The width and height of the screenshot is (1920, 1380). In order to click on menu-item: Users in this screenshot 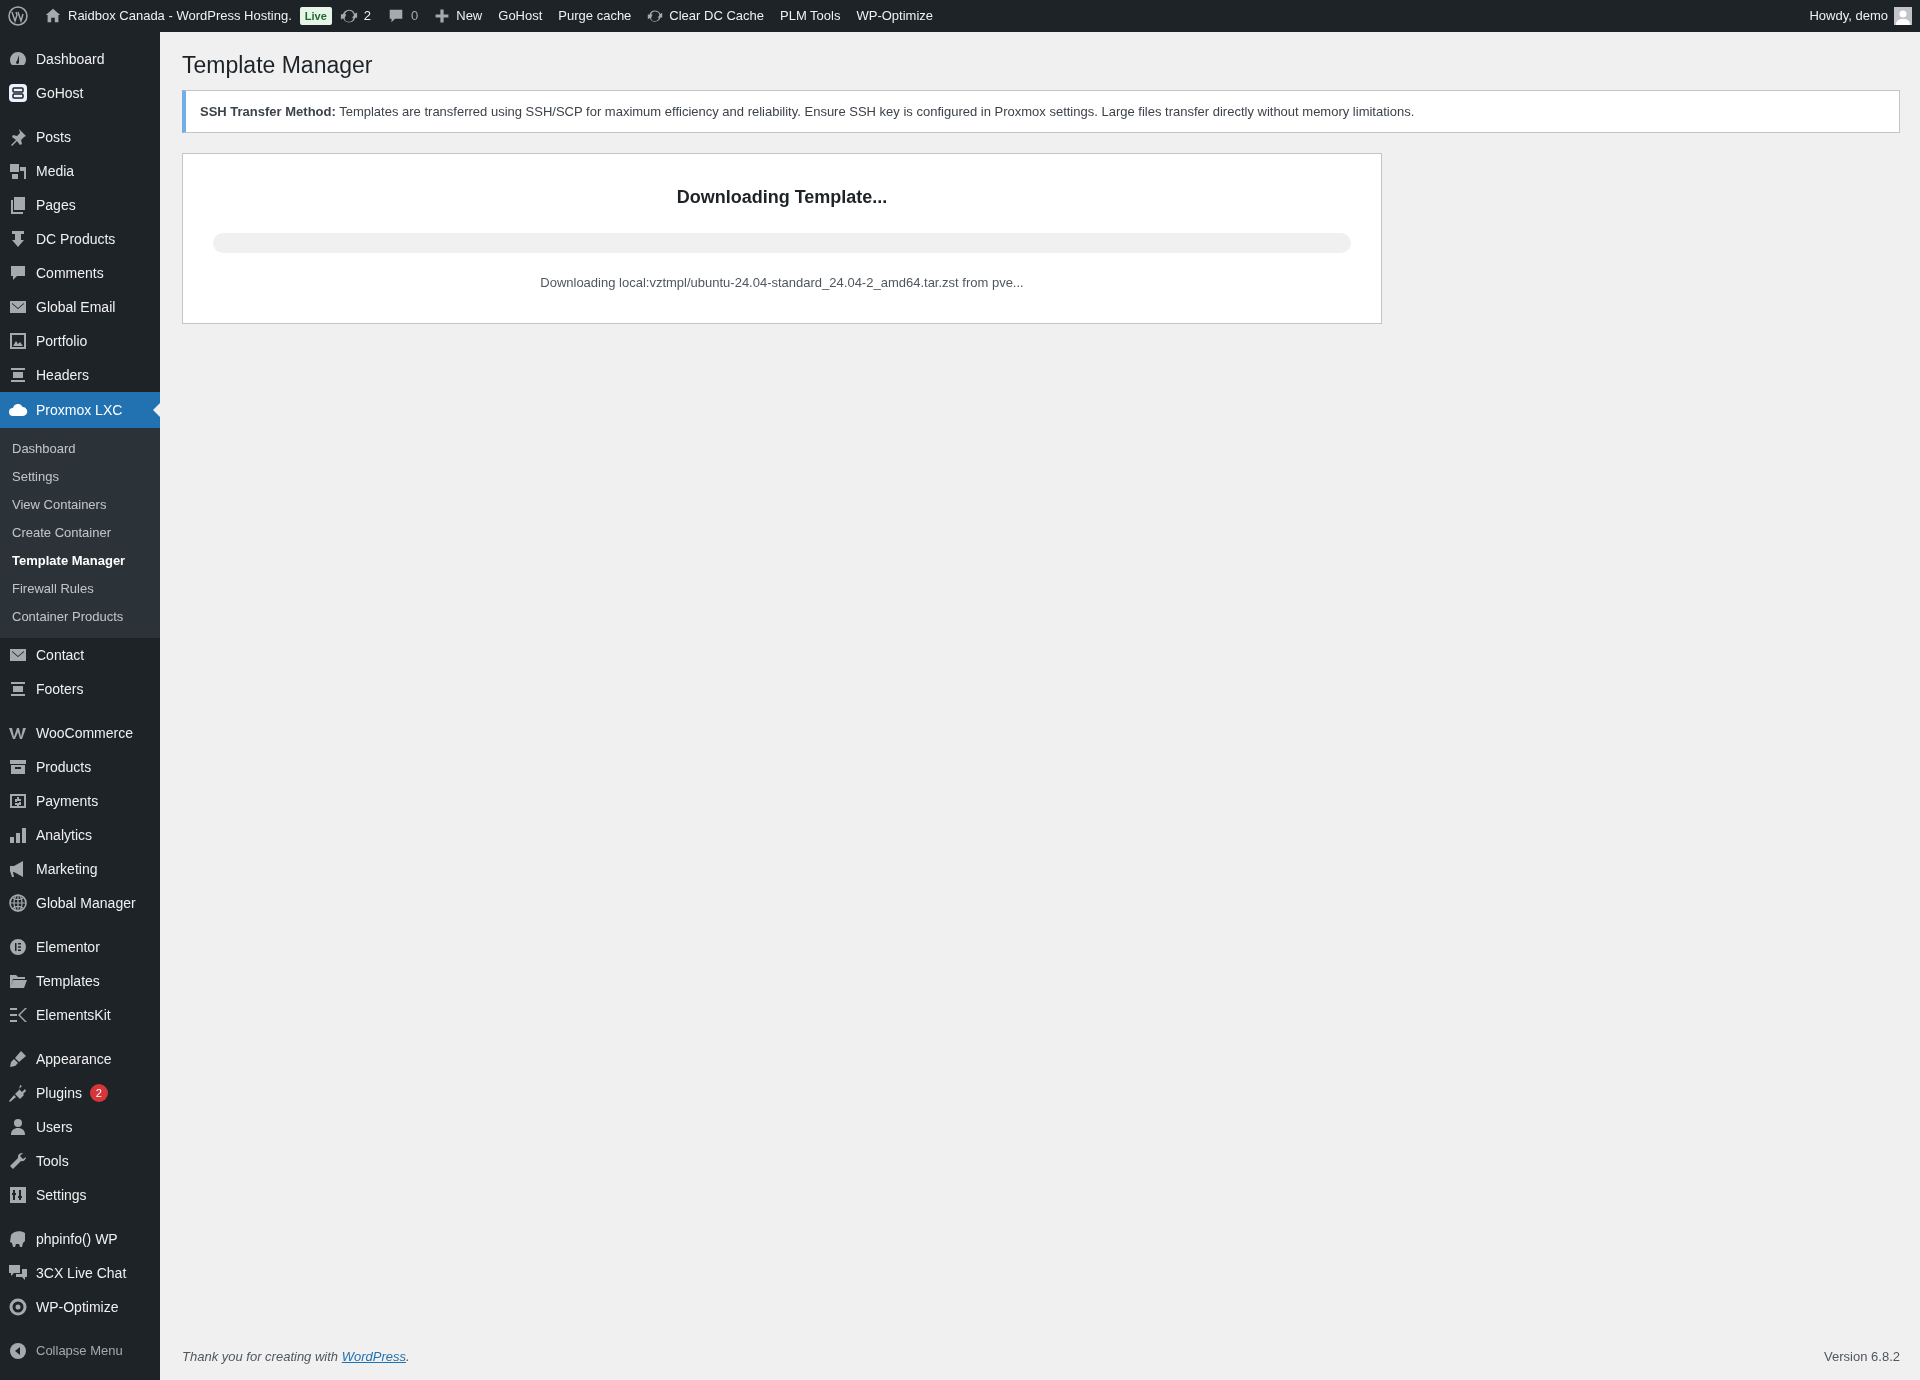, I will do `click(80, 1127)`.